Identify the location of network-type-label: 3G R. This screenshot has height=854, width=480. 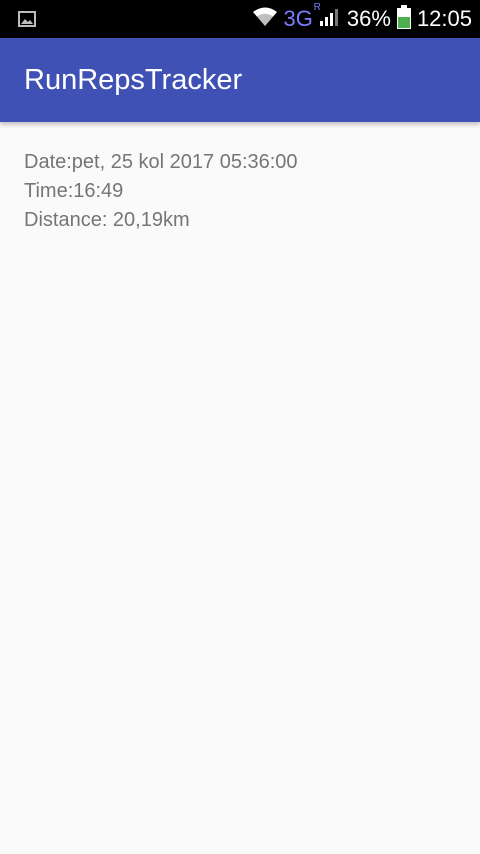
(302, 17).